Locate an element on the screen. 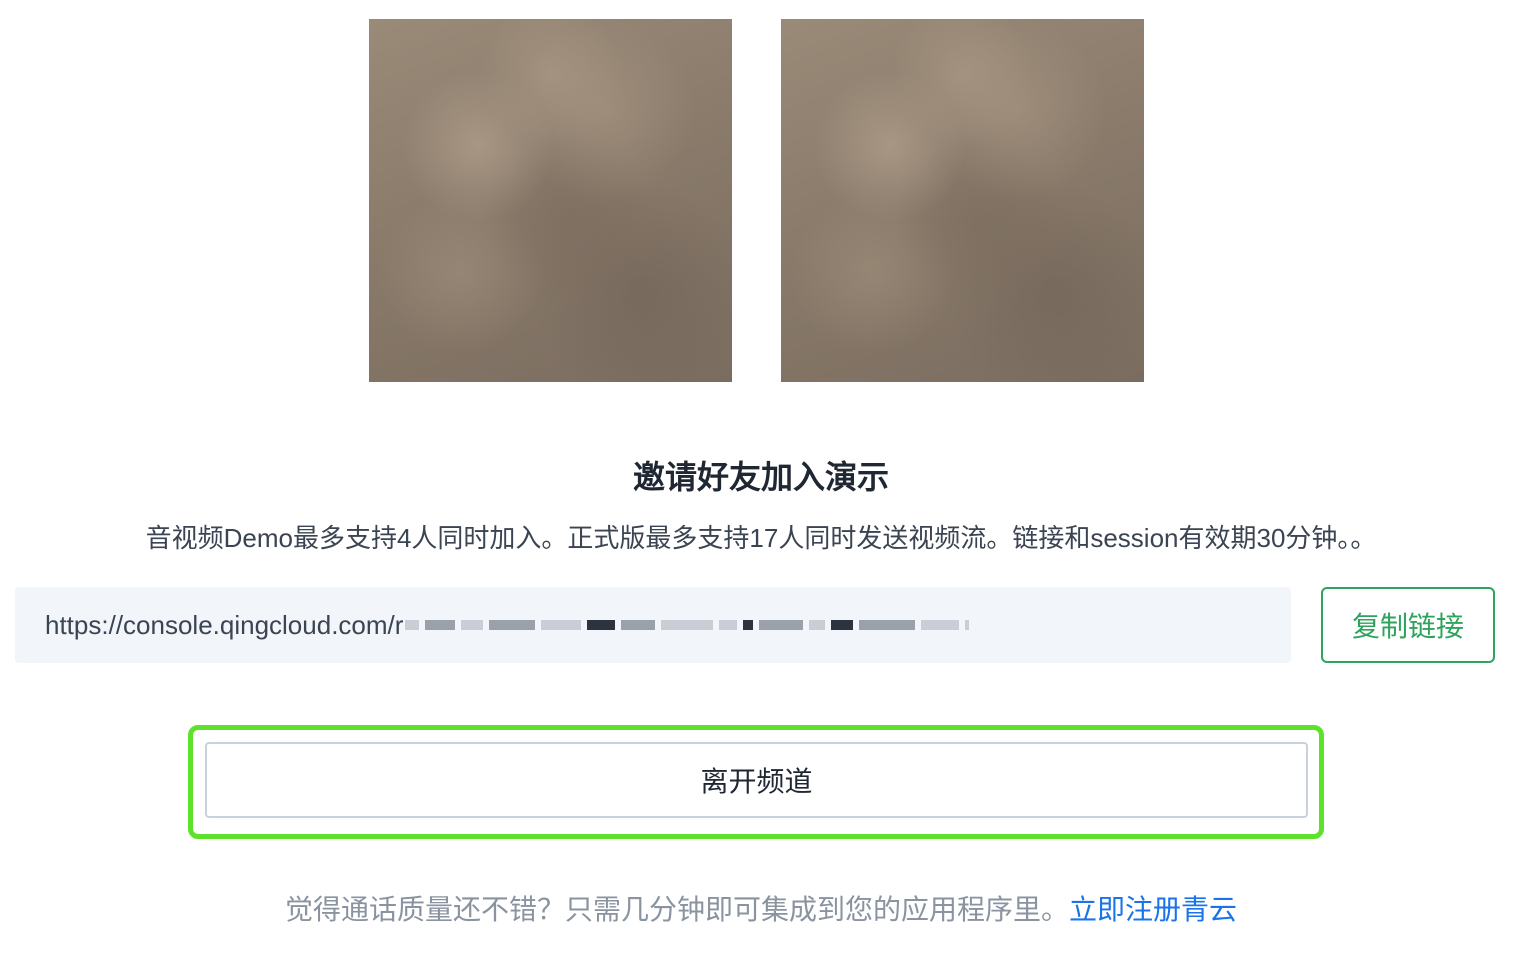 The image size is (1522, 958). footer-promo: 觉得通话质量还不错？只需几分钟即可集成到您的应用程序里。立即注册青云 is located at coordinates (761, 908).